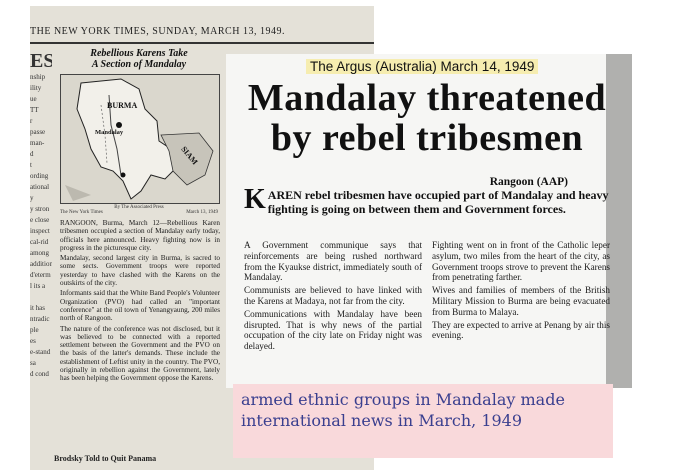  What do you see at coordinates (39, 242) in the screenshot?
I see `left-column-line: cal-rid` at bounding box center [39, 242].